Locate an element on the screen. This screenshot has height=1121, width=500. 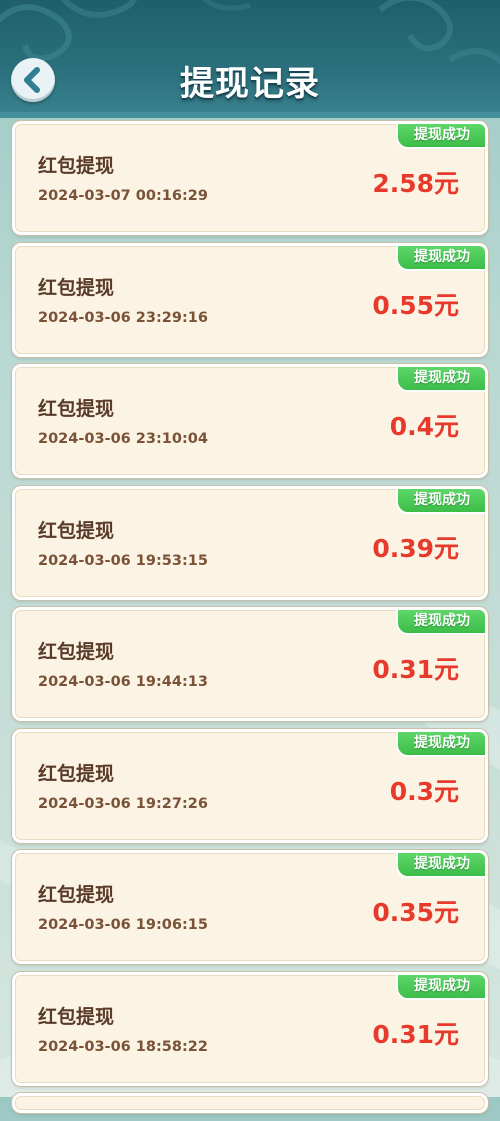
record-card: 红包提现 2024-03-06 19:06:15 0.35元 提现成功 is located at coordinates (250, 907).